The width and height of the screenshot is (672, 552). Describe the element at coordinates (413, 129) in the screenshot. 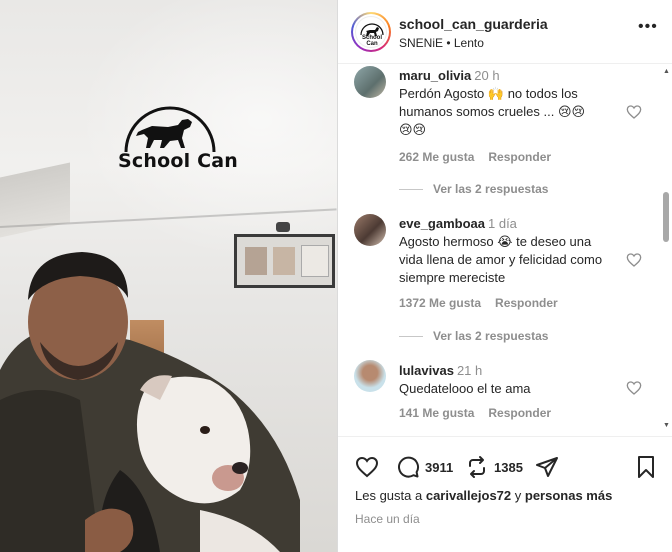

I see `comment-line: 😢😢` at that location.